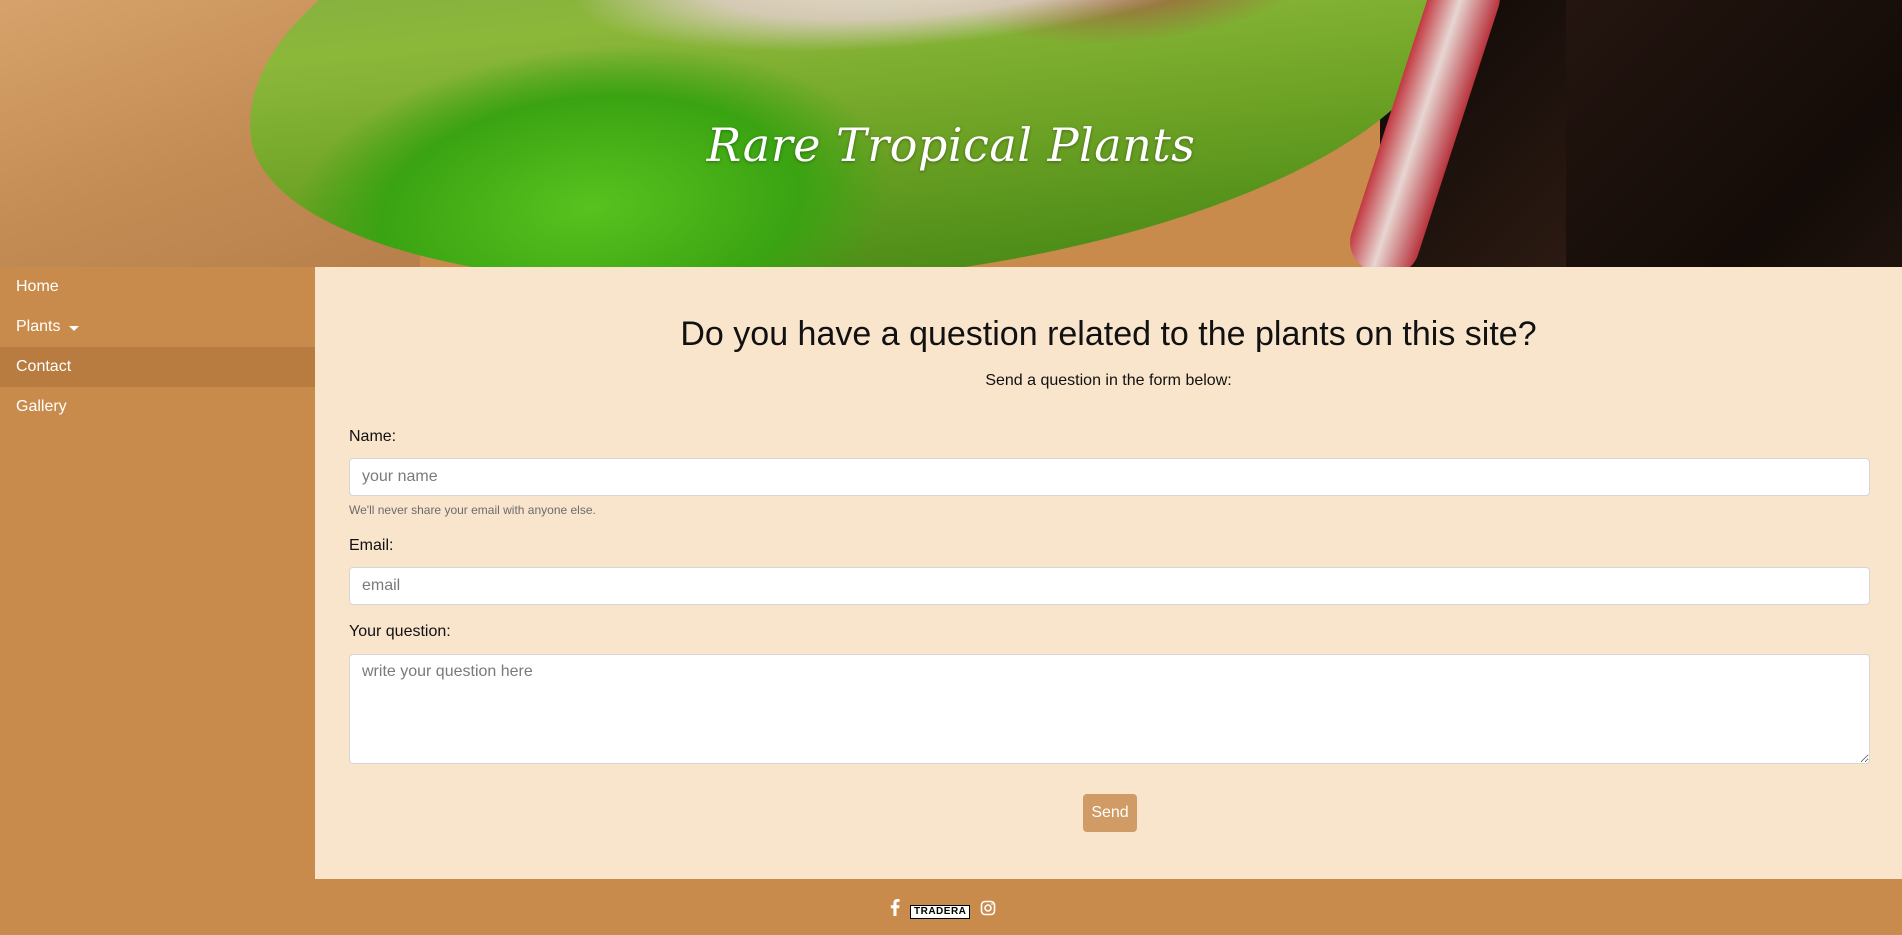 This screenshot has height=935, width=1902. What do you see at coordinates (41, 406) in the screenshot?
I see `sidebar-item-label: Gallery` at bounding box center [41, 406].